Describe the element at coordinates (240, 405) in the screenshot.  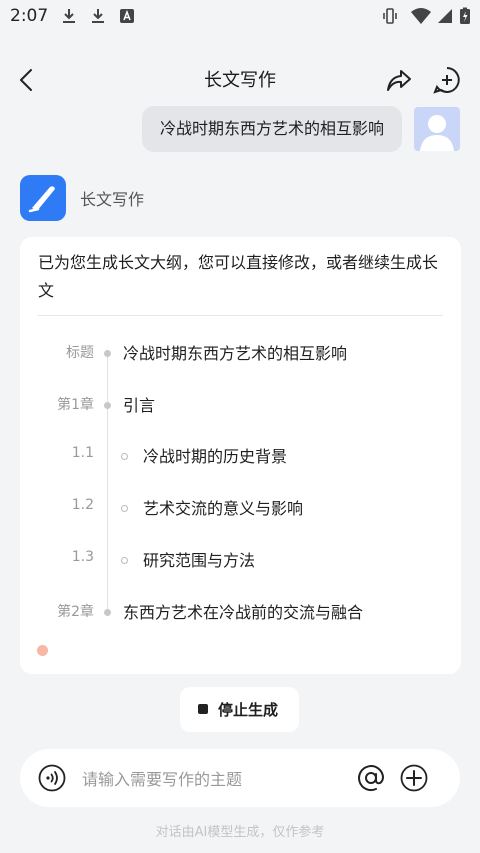
I see `outline-item: 第1章 引言` at that location.